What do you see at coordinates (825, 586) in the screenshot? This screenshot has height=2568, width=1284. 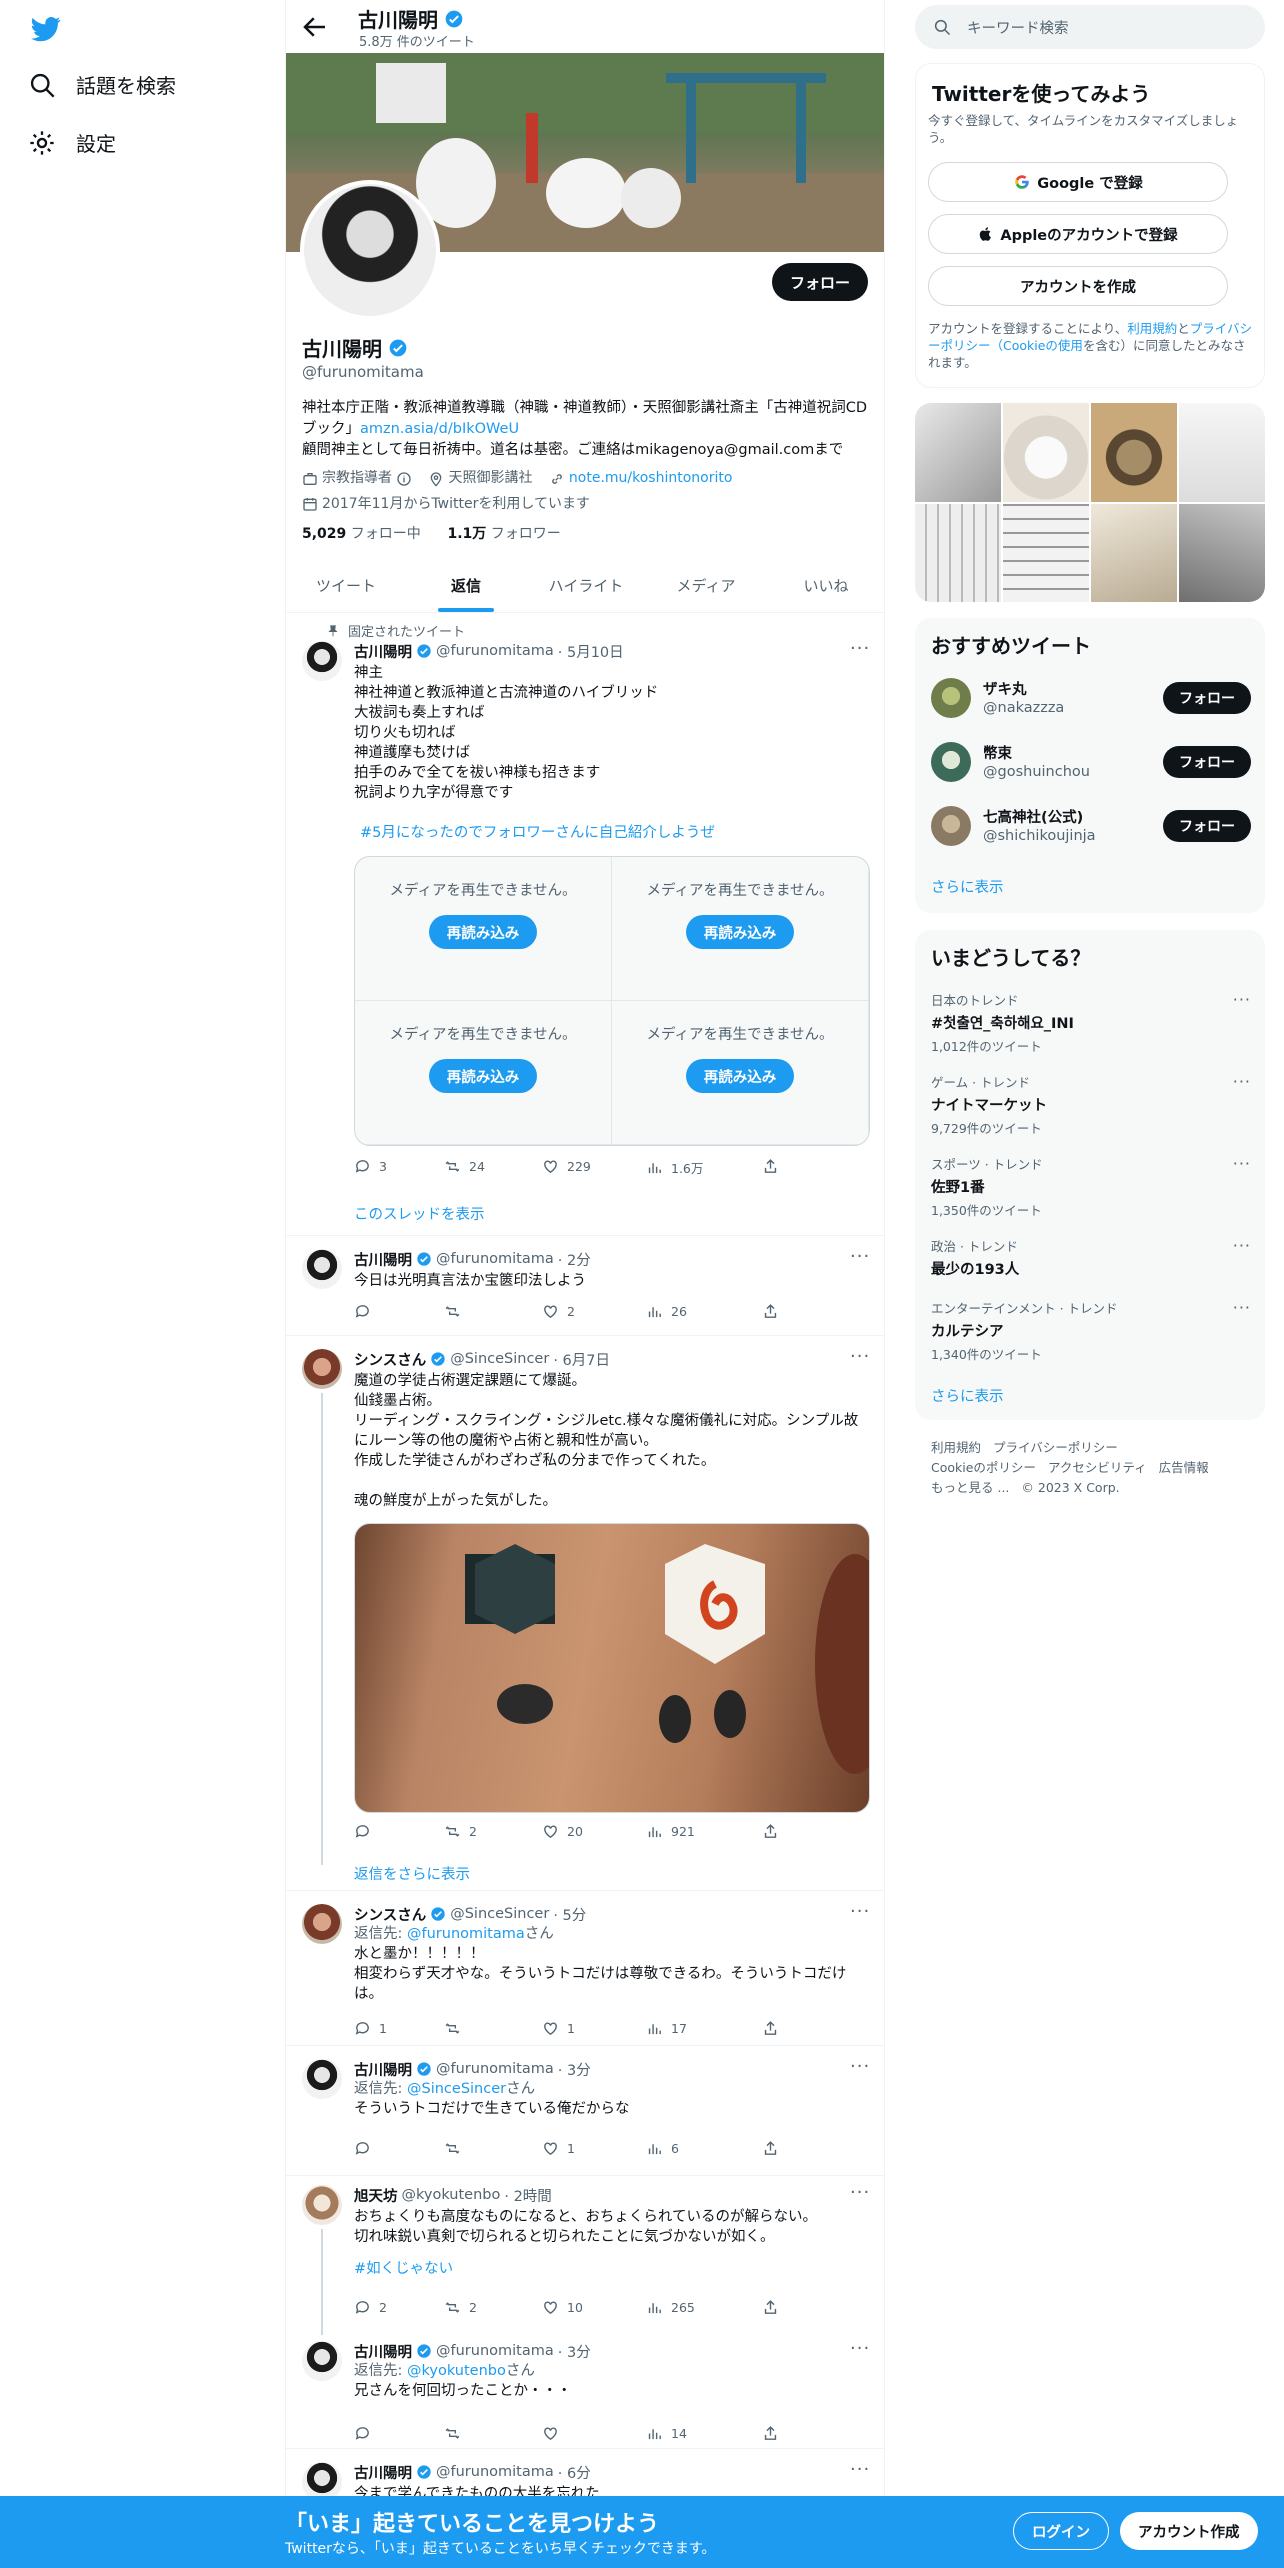 I see `tab-likes: いいね` at bounding box center [825, 586].